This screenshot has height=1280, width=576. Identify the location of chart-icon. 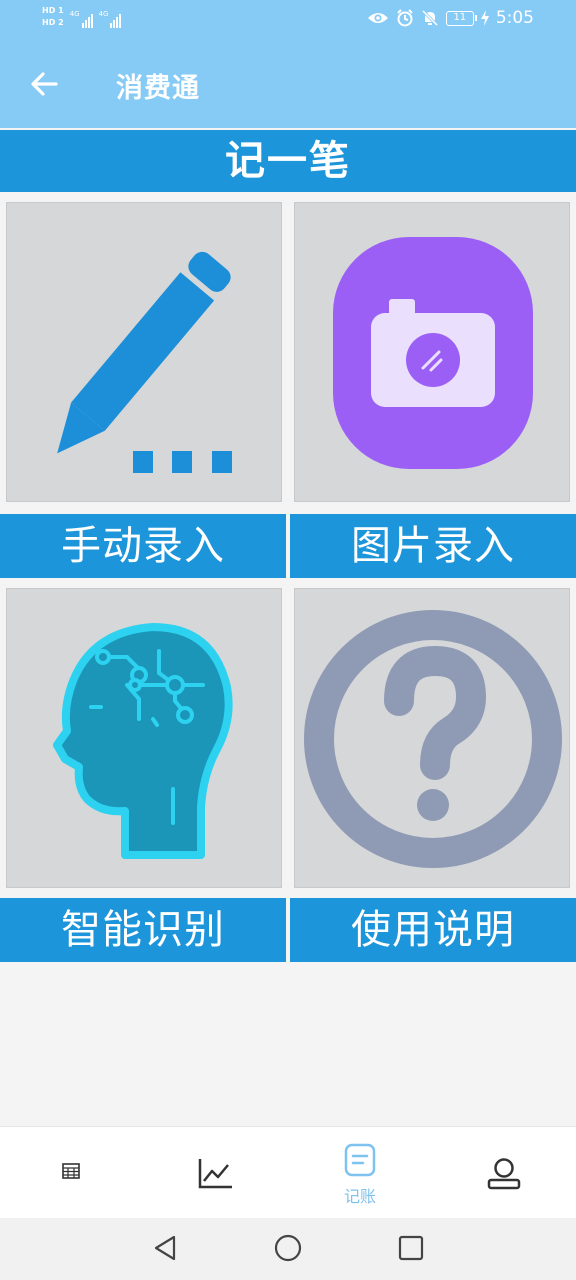
(215, 1174).